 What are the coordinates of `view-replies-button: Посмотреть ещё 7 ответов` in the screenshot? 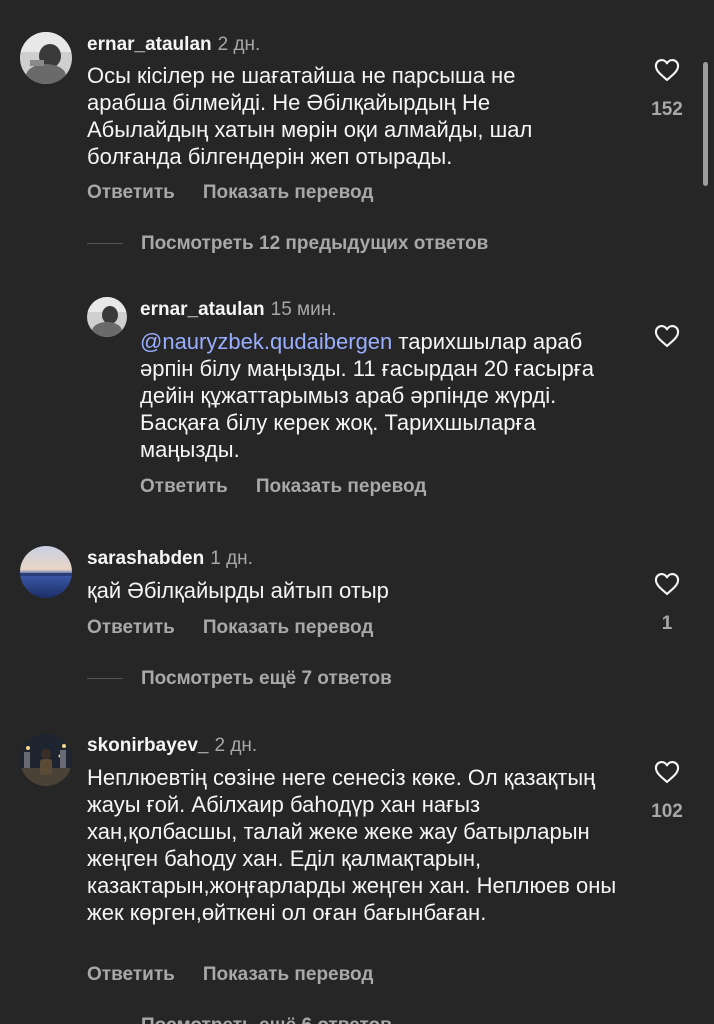 It's located at (239, 679).